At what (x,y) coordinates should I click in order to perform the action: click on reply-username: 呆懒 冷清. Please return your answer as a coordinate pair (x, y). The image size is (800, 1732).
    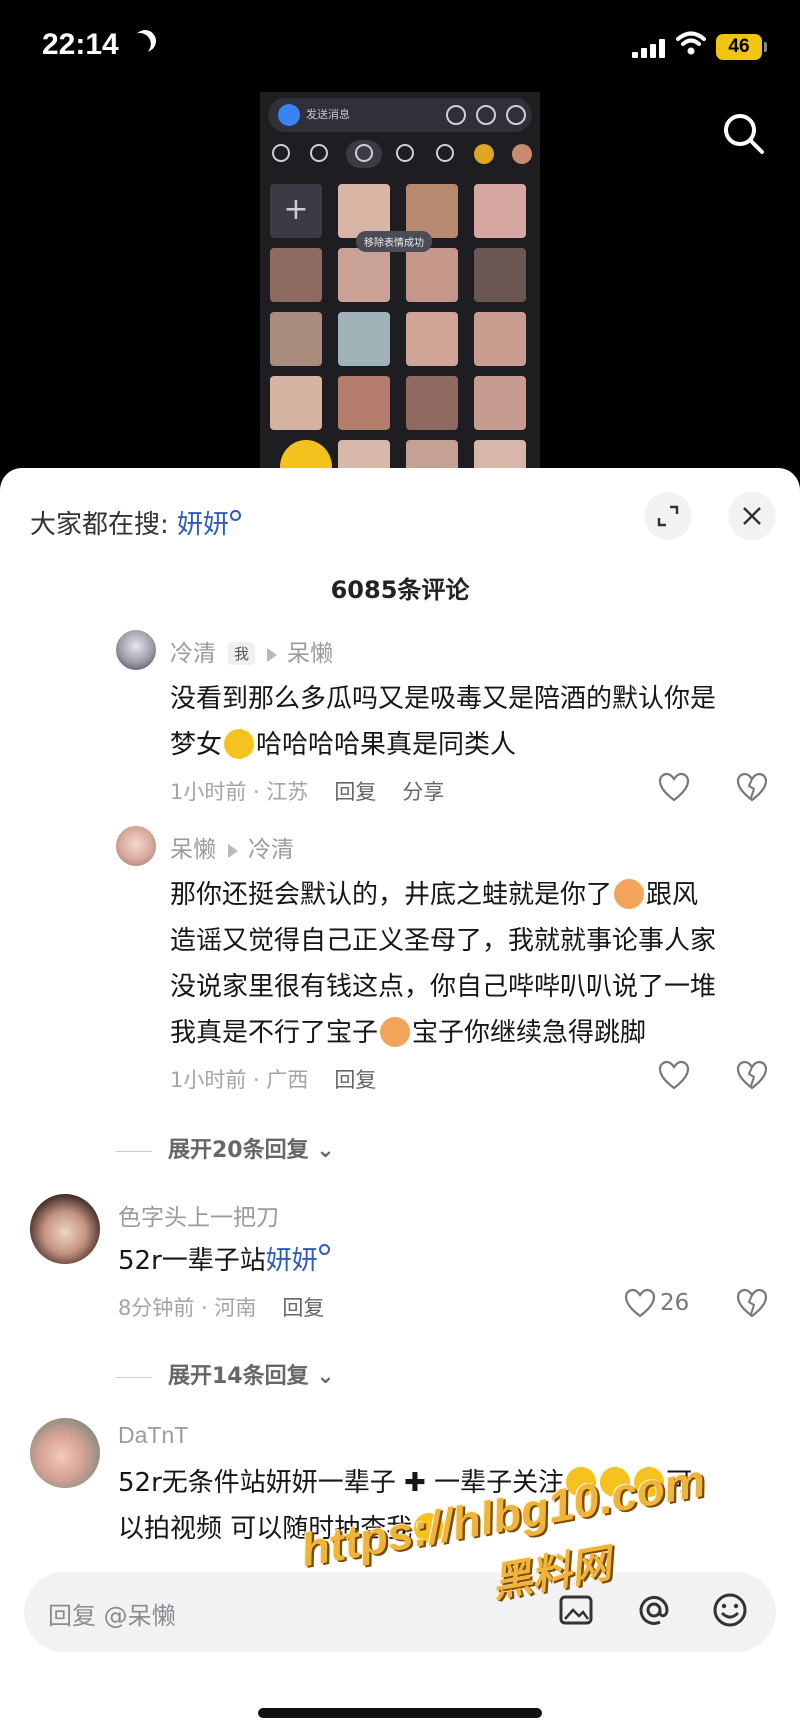
    Looking at the image, I should click on (232, 847).